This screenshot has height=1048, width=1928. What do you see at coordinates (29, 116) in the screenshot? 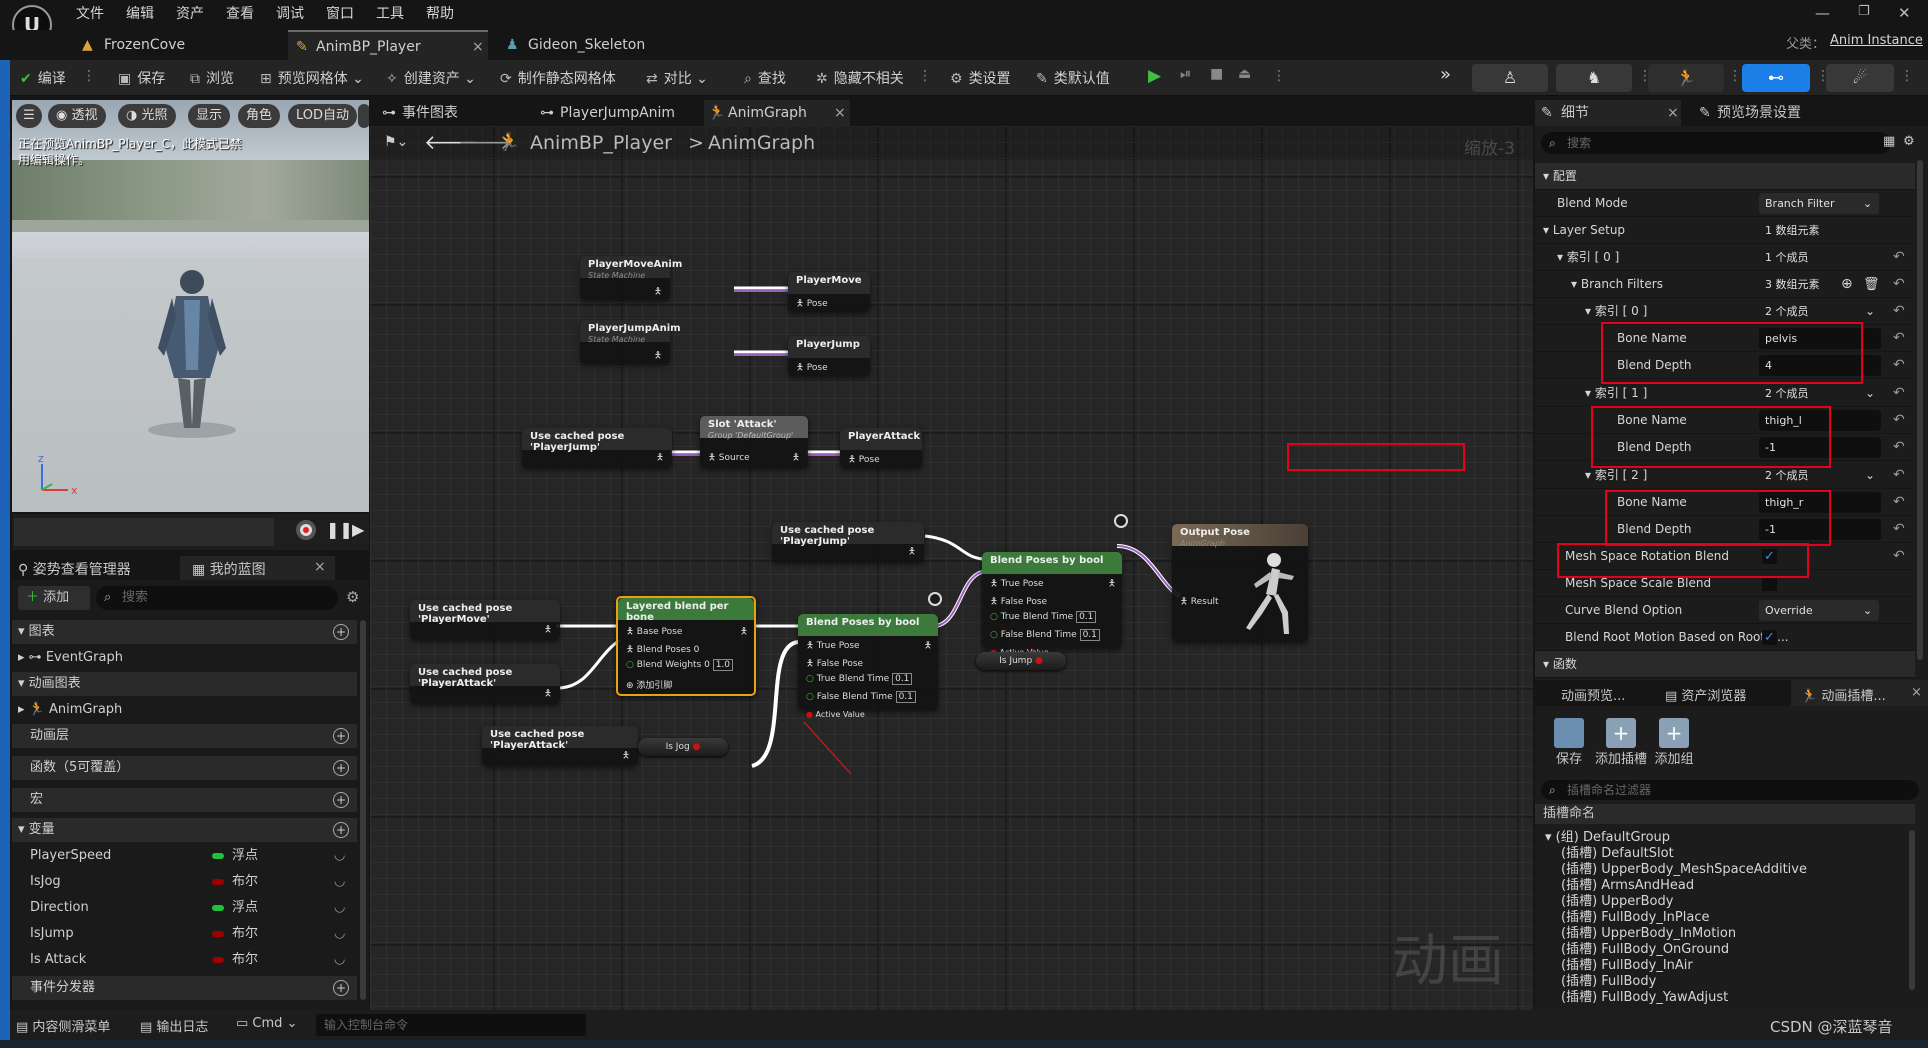
I see `viewport-menu-icon: ☰` at bounding box center [29, 116].